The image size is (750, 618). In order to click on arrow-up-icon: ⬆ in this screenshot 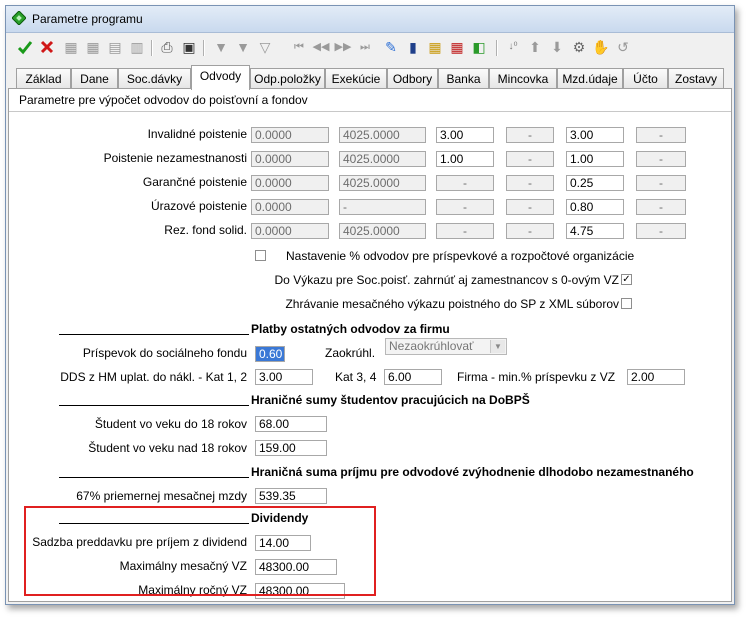, I will do `click(535, 47)`.